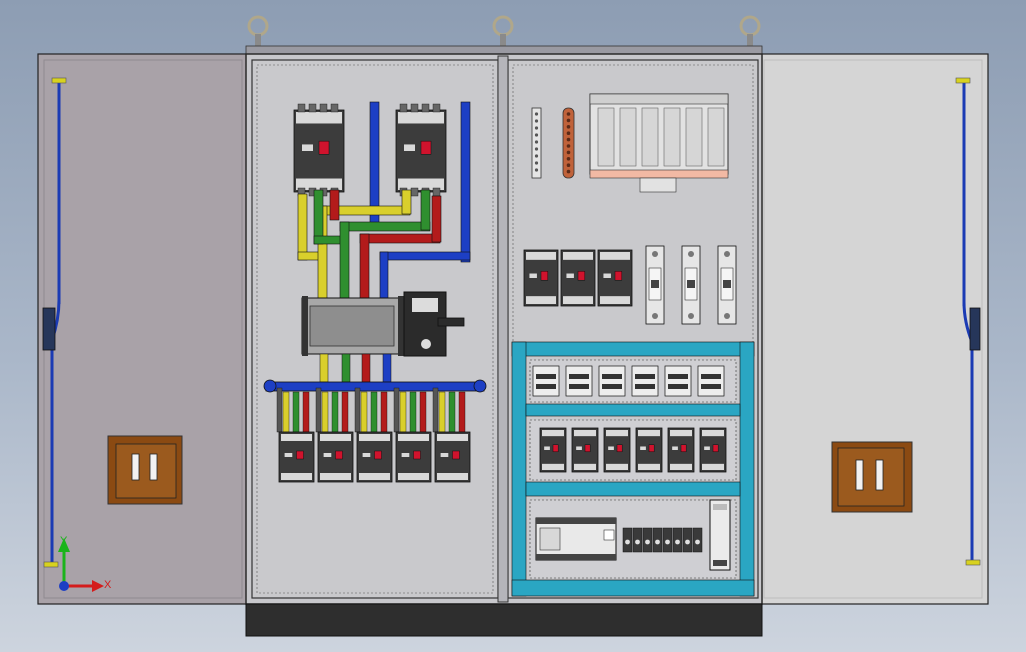 The width and height of the screenshot is (1026, 652). I want to click on control-breakers, so click(578, 278).